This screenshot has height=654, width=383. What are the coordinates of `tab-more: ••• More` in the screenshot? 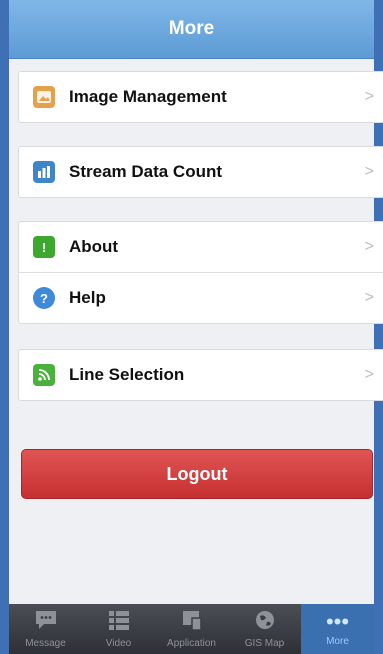 It's located at (337, 629).